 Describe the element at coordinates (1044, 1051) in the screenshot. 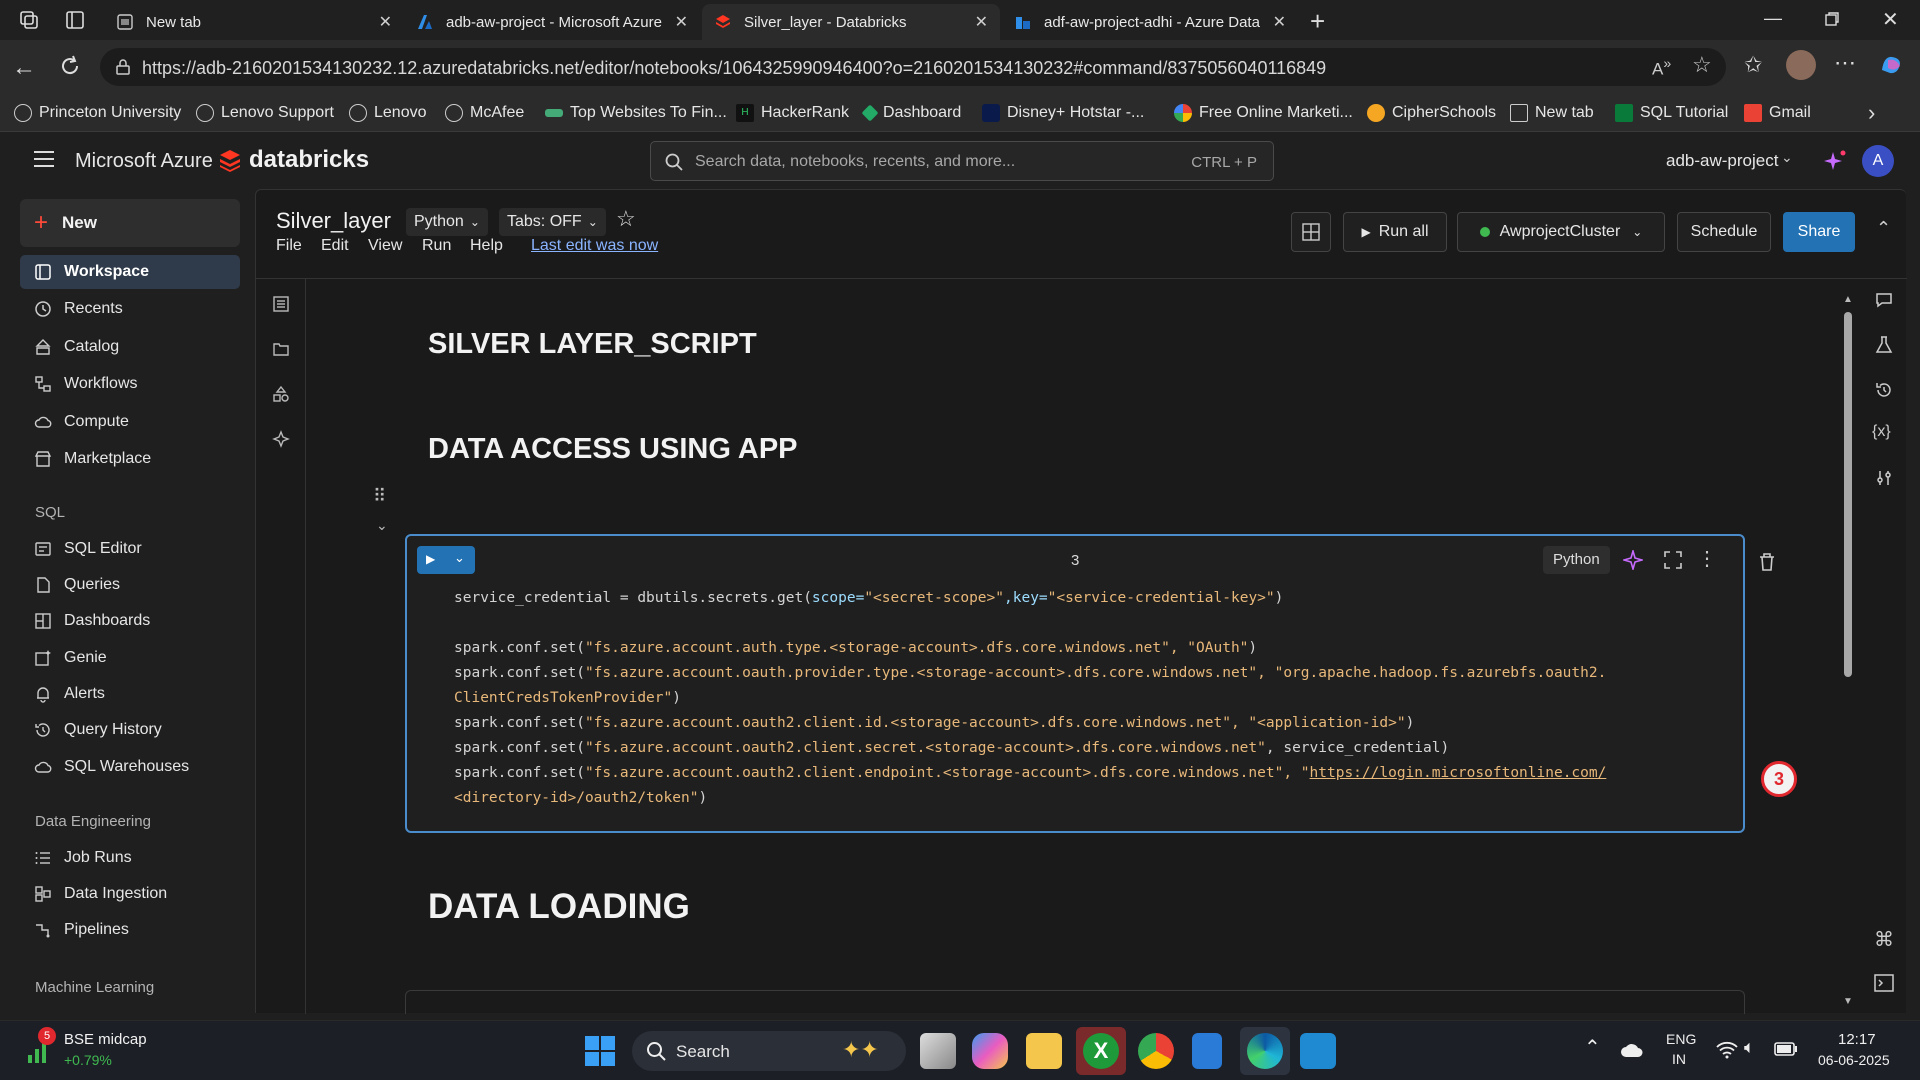

I see `file-explorer-folder-icon` at that location.